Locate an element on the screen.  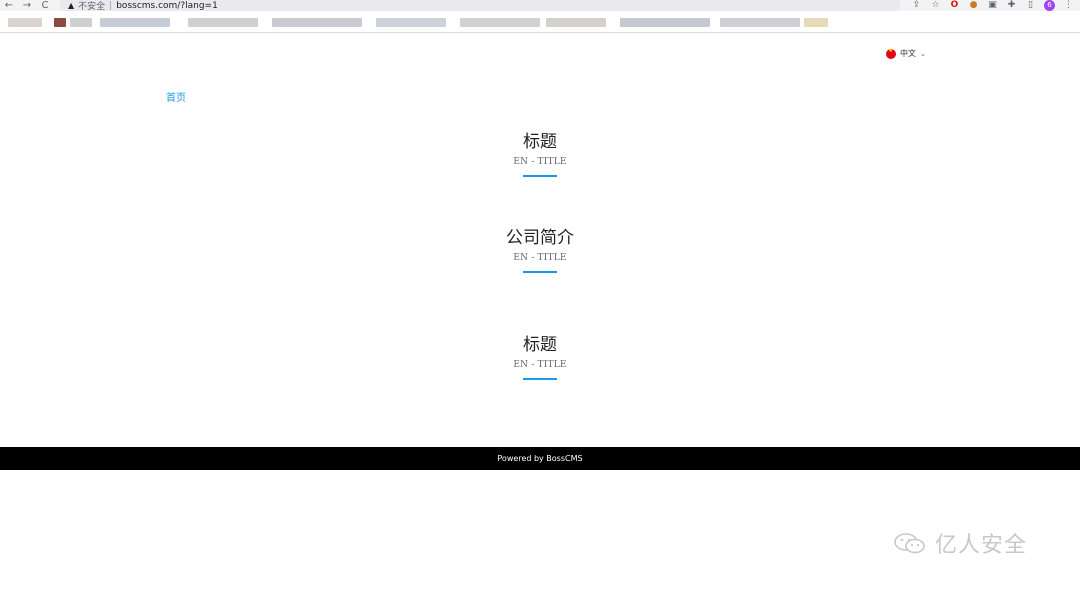
share-icon: ⇪ is located at coordinates (916, 5).